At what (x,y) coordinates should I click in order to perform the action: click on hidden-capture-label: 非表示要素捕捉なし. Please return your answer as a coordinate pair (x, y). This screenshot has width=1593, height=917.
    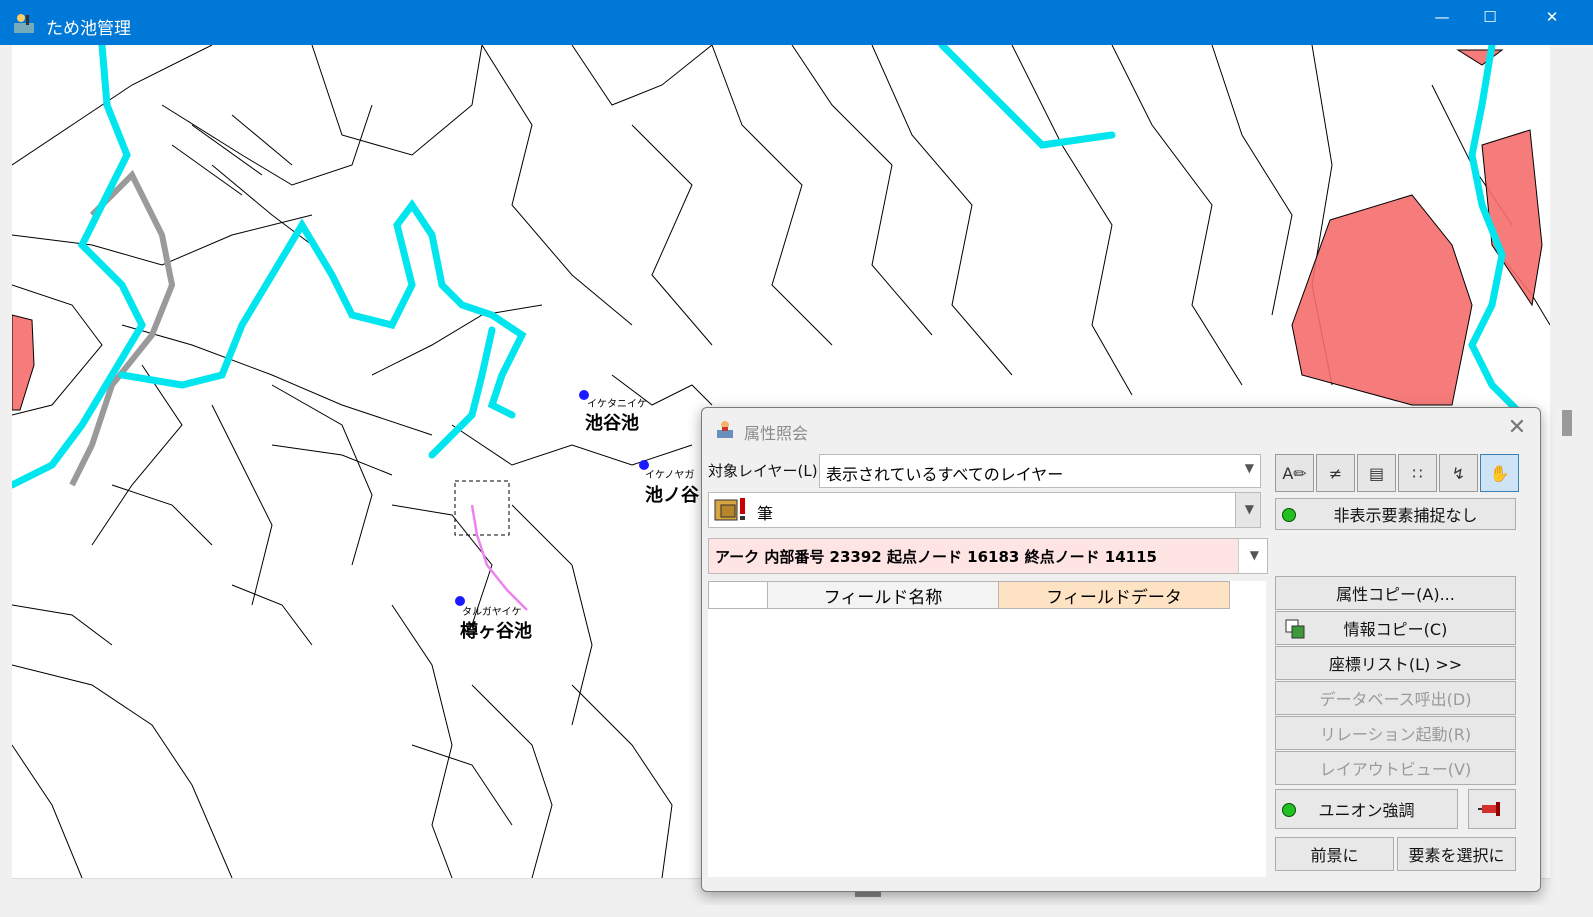
    Looking at the image, I should click on (1405, 515).